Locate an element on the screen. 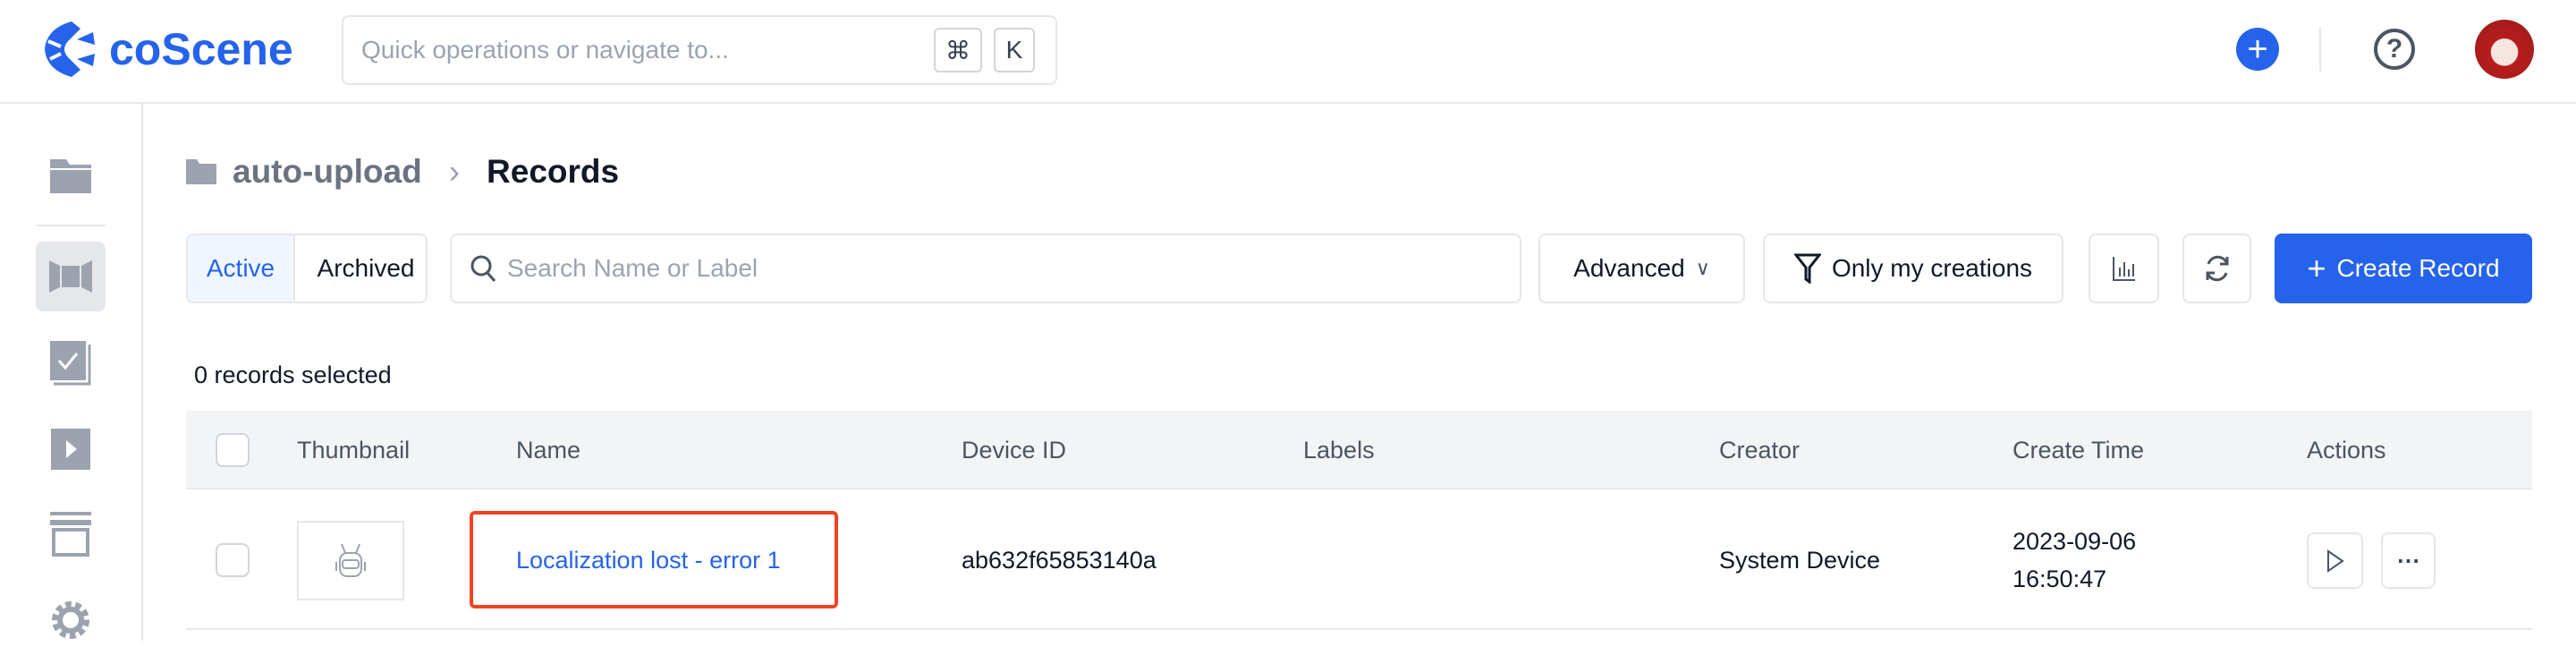  page-title: Records is located at coordinates (553, 171).